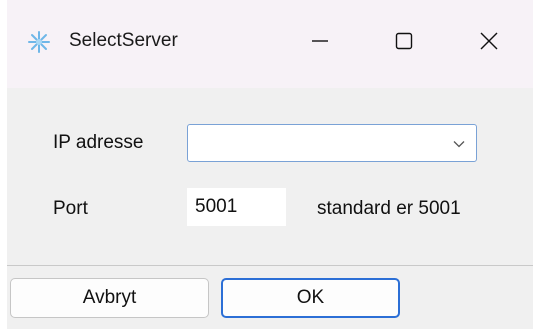 Image resolution: width=533 pixels, height=329 pixels. I want to click on ip-address-combobox, so click(332, 143).